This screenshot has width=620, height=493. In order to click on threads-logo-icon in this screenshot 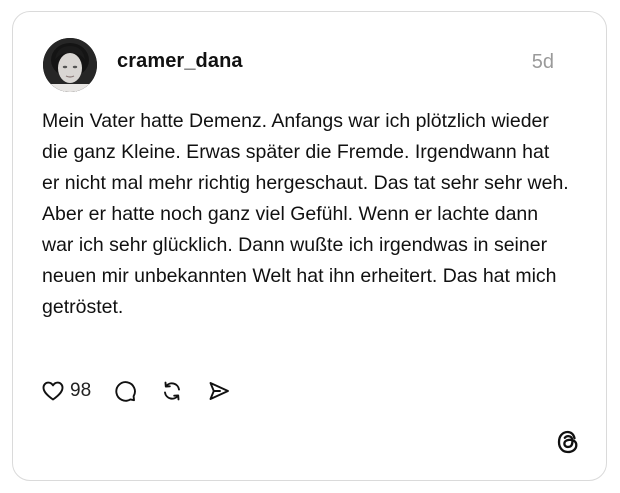, I will do `click(568, 442)`.